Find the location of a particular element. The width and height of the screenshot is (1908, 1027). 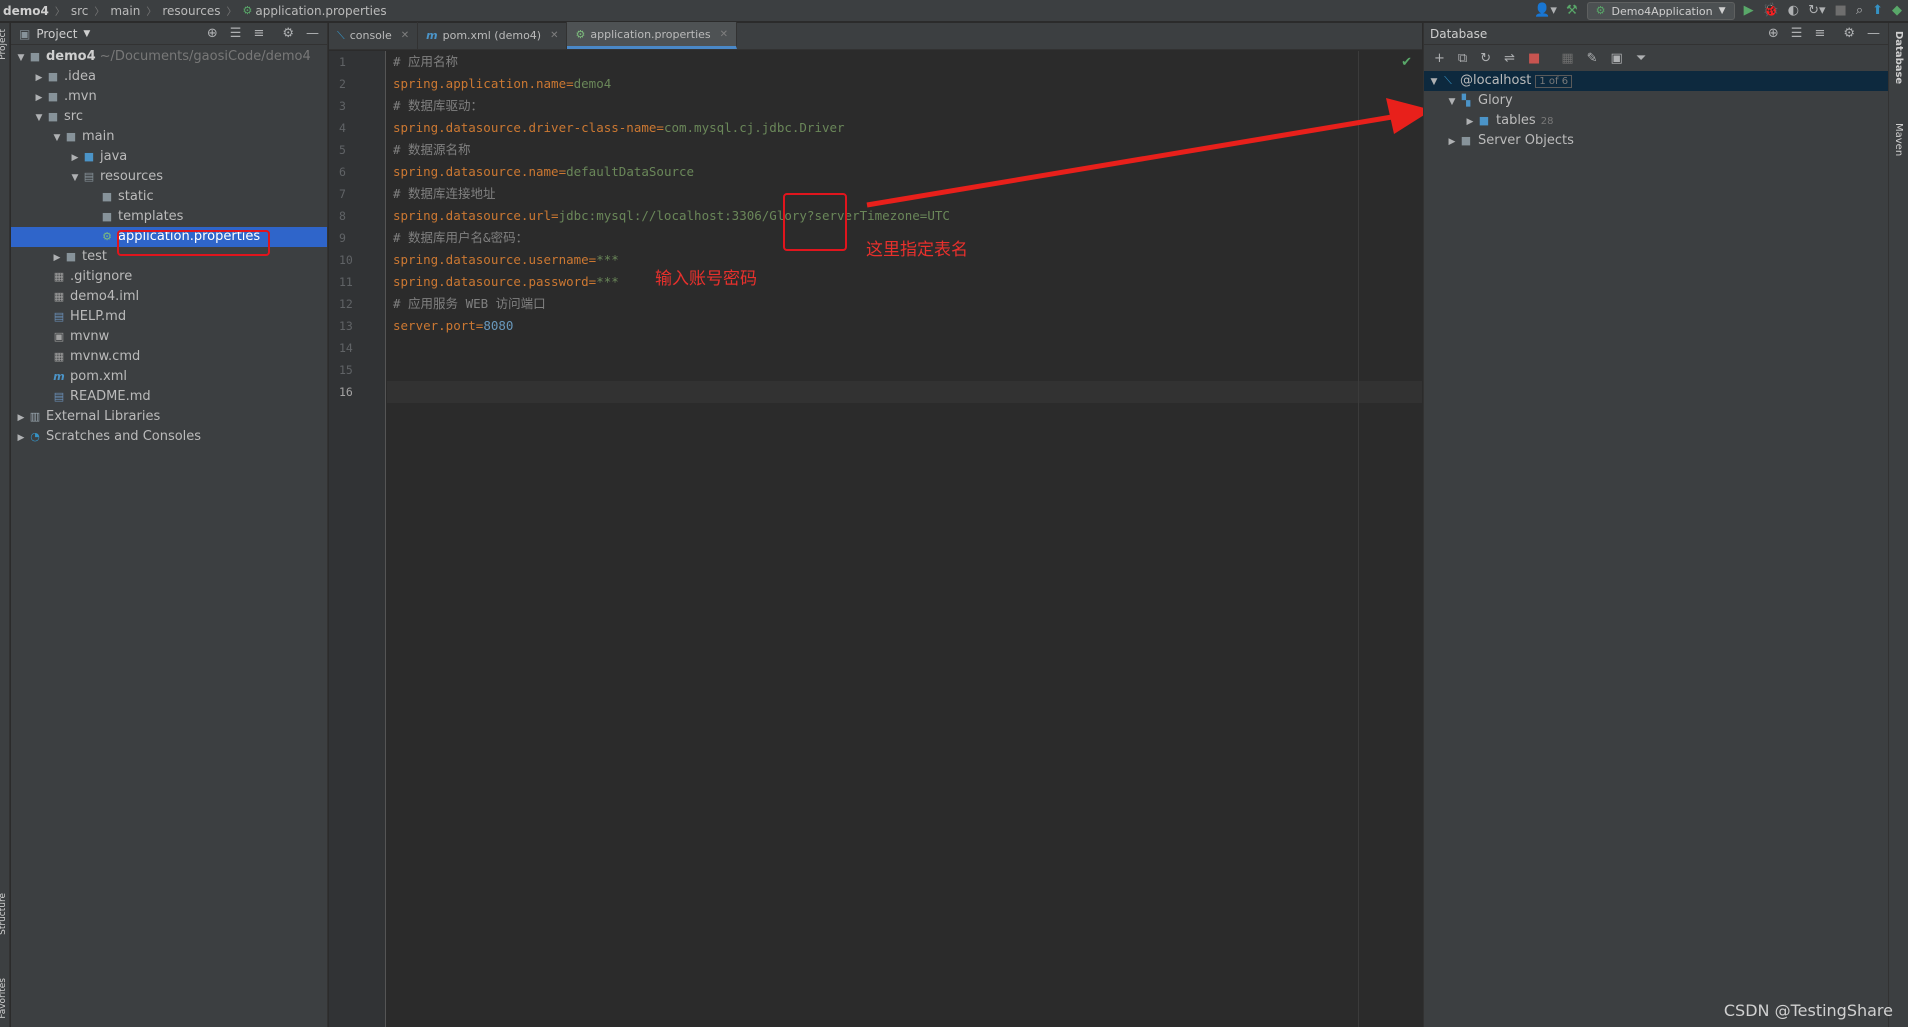

db-tree-item-tables: ▶ ■ tables 28 is located at coordinates (1656, 121).